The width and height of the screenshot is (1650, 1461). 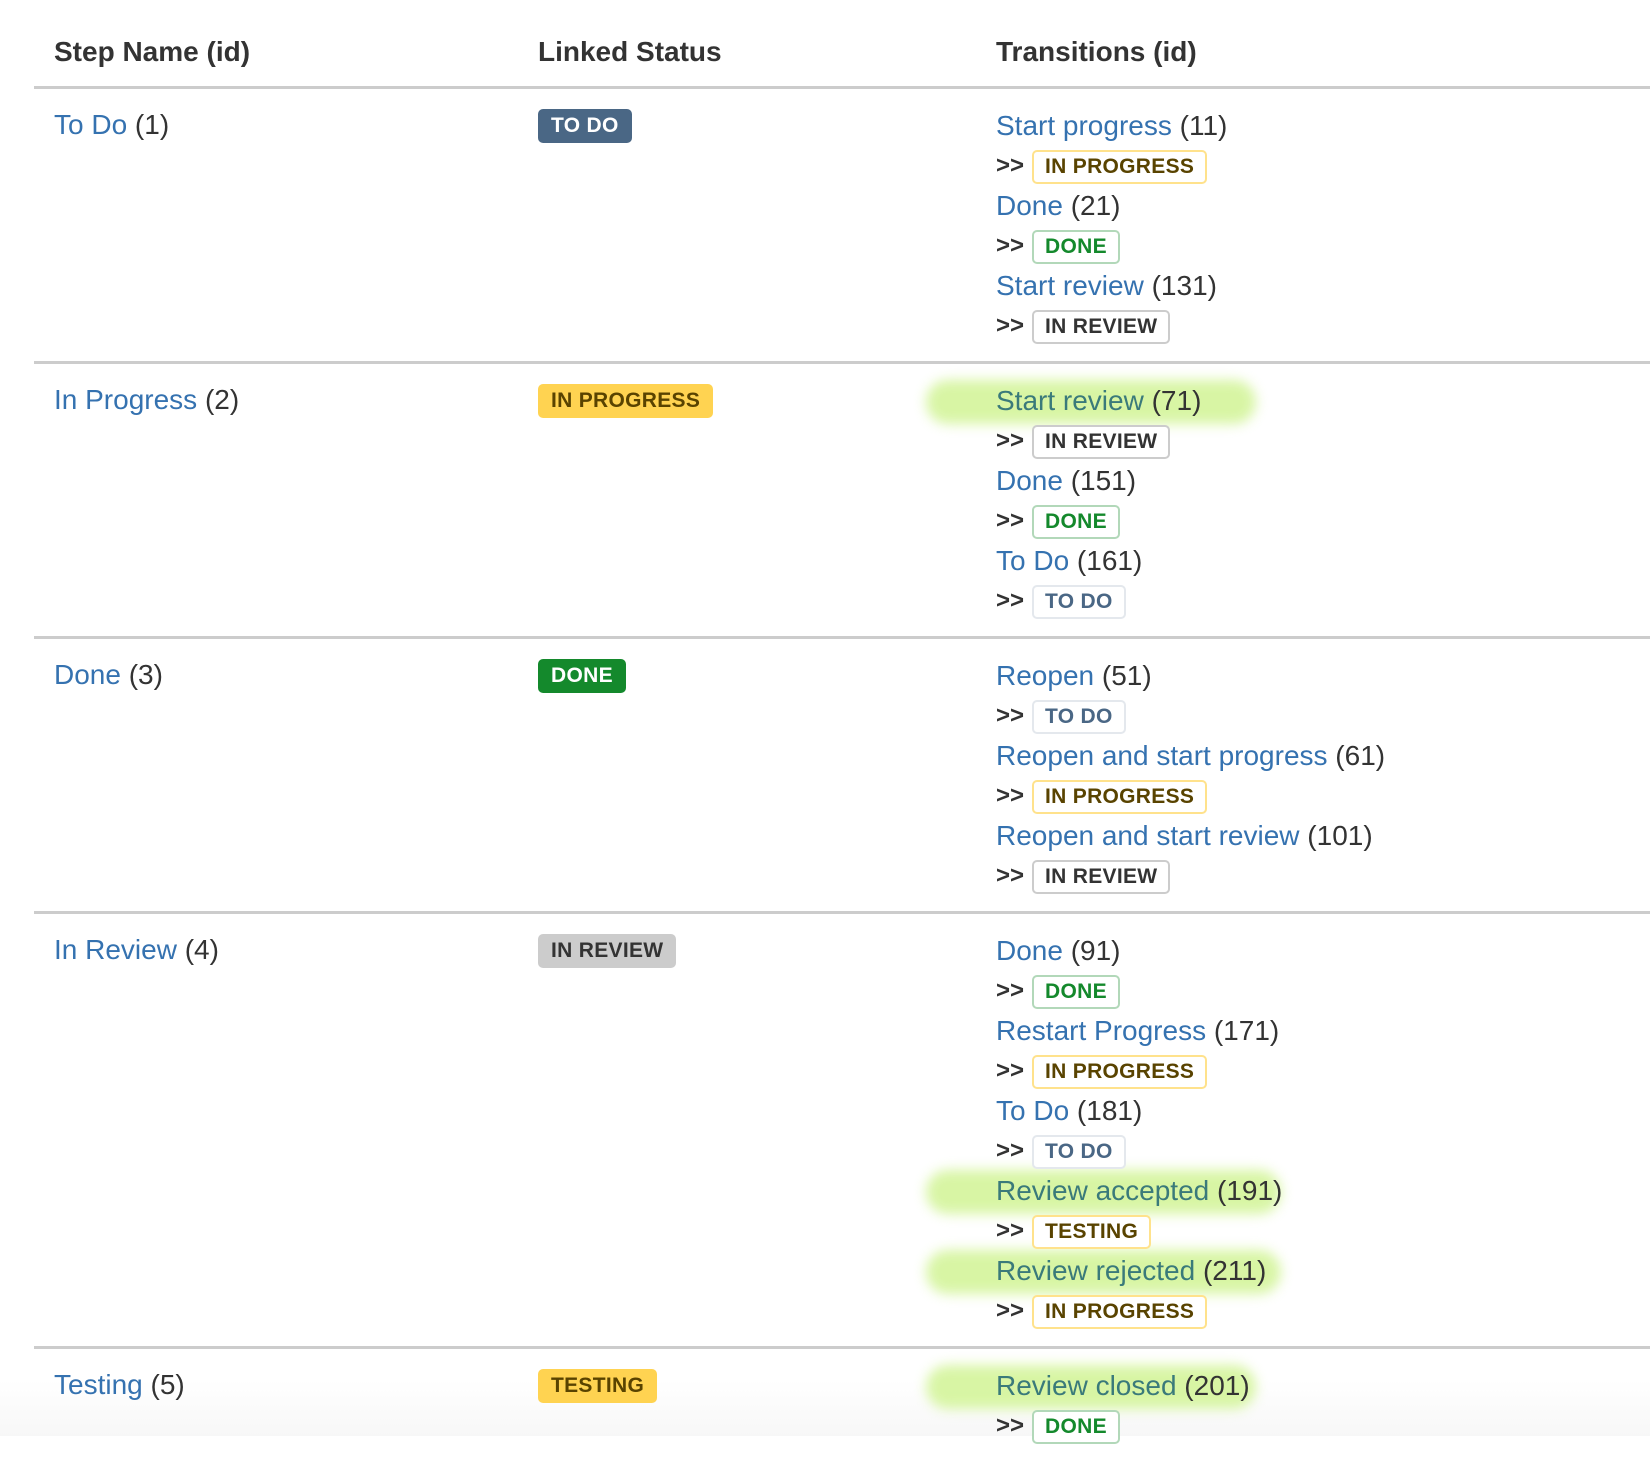 I want to click on status-lozenge: TO DO, so click(x=585, y=126).